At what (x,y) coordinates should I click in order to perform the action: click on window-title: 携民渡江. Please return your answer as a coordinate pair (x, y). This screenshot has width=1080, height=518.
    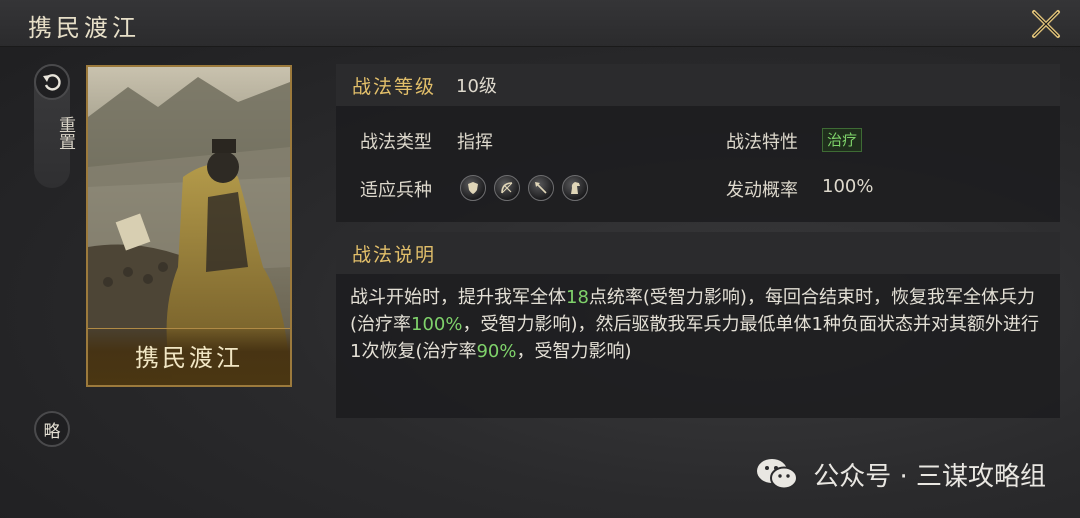
    Looking at the image, I should click on (84, 28).